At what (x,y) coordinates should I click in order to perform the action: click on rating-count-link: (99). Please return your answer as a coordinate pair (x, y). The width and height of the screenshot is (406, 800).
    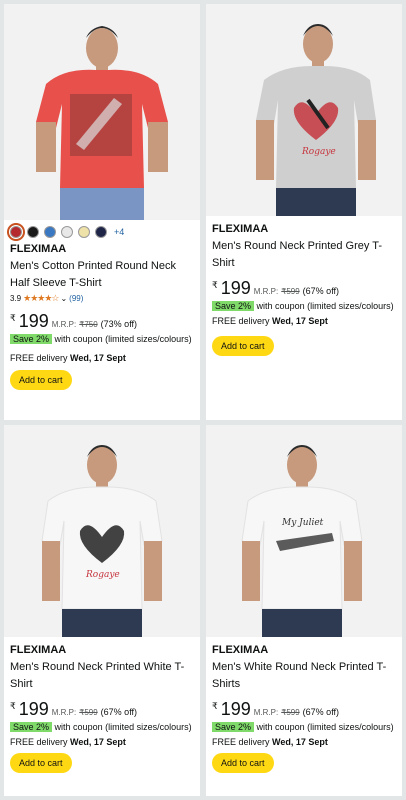
    Looking at the image, I should click on (76, 298).